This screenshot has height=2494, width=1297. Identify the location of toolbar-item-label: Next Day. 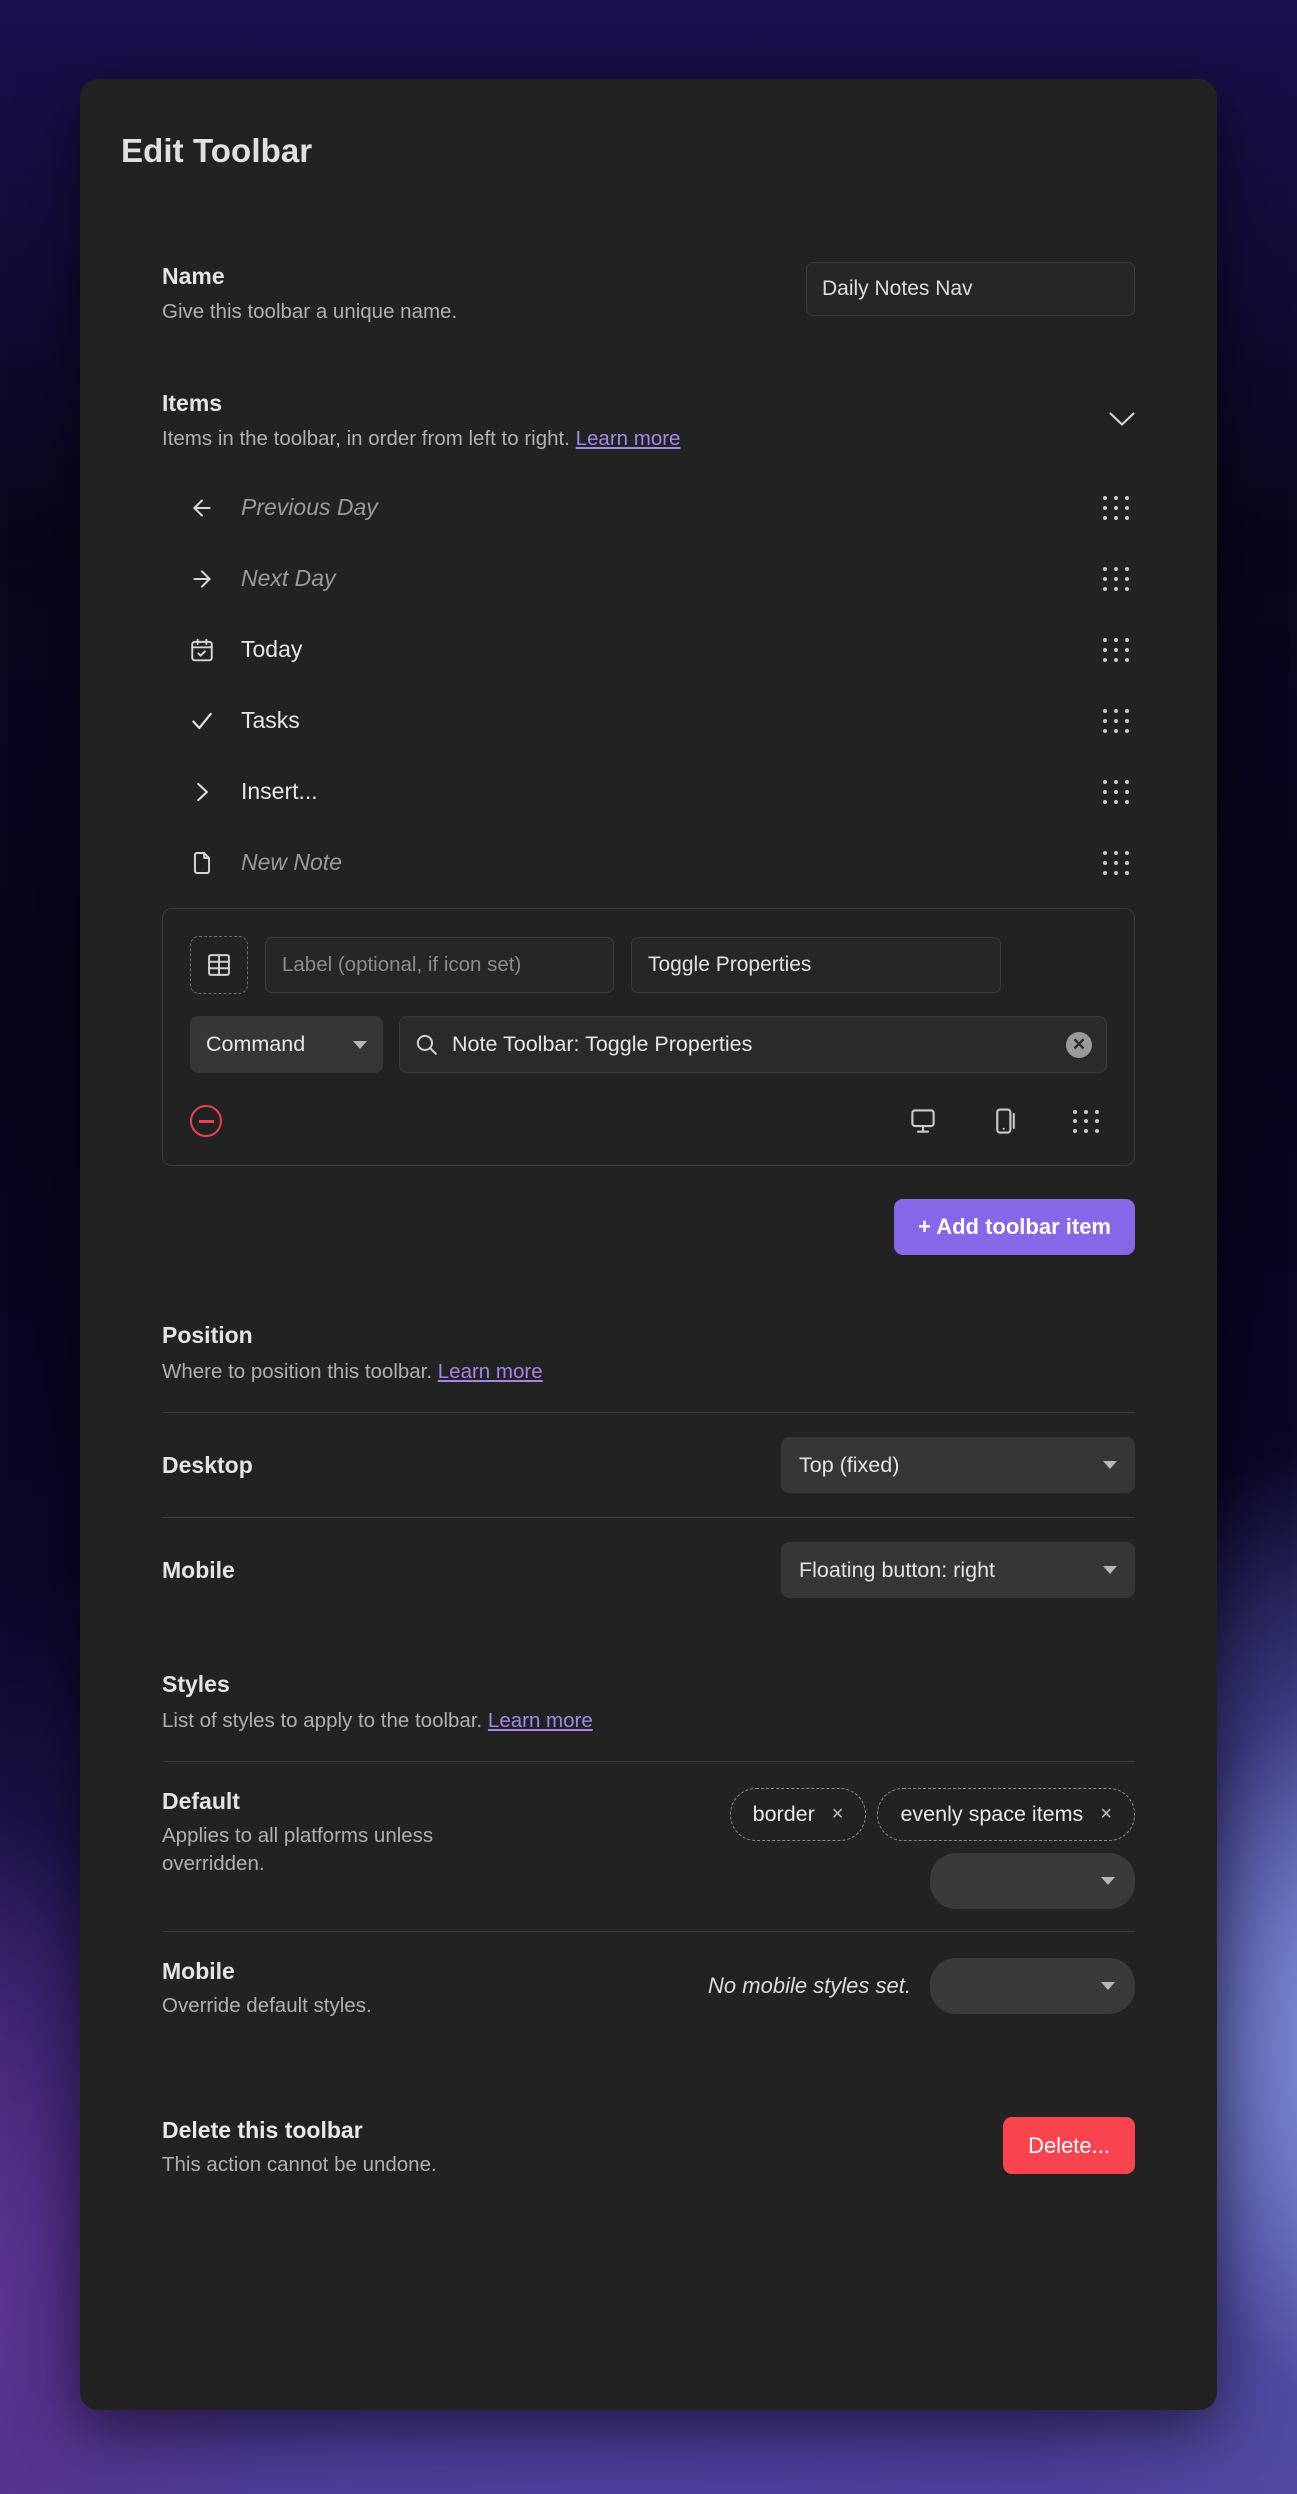
(288, 578).